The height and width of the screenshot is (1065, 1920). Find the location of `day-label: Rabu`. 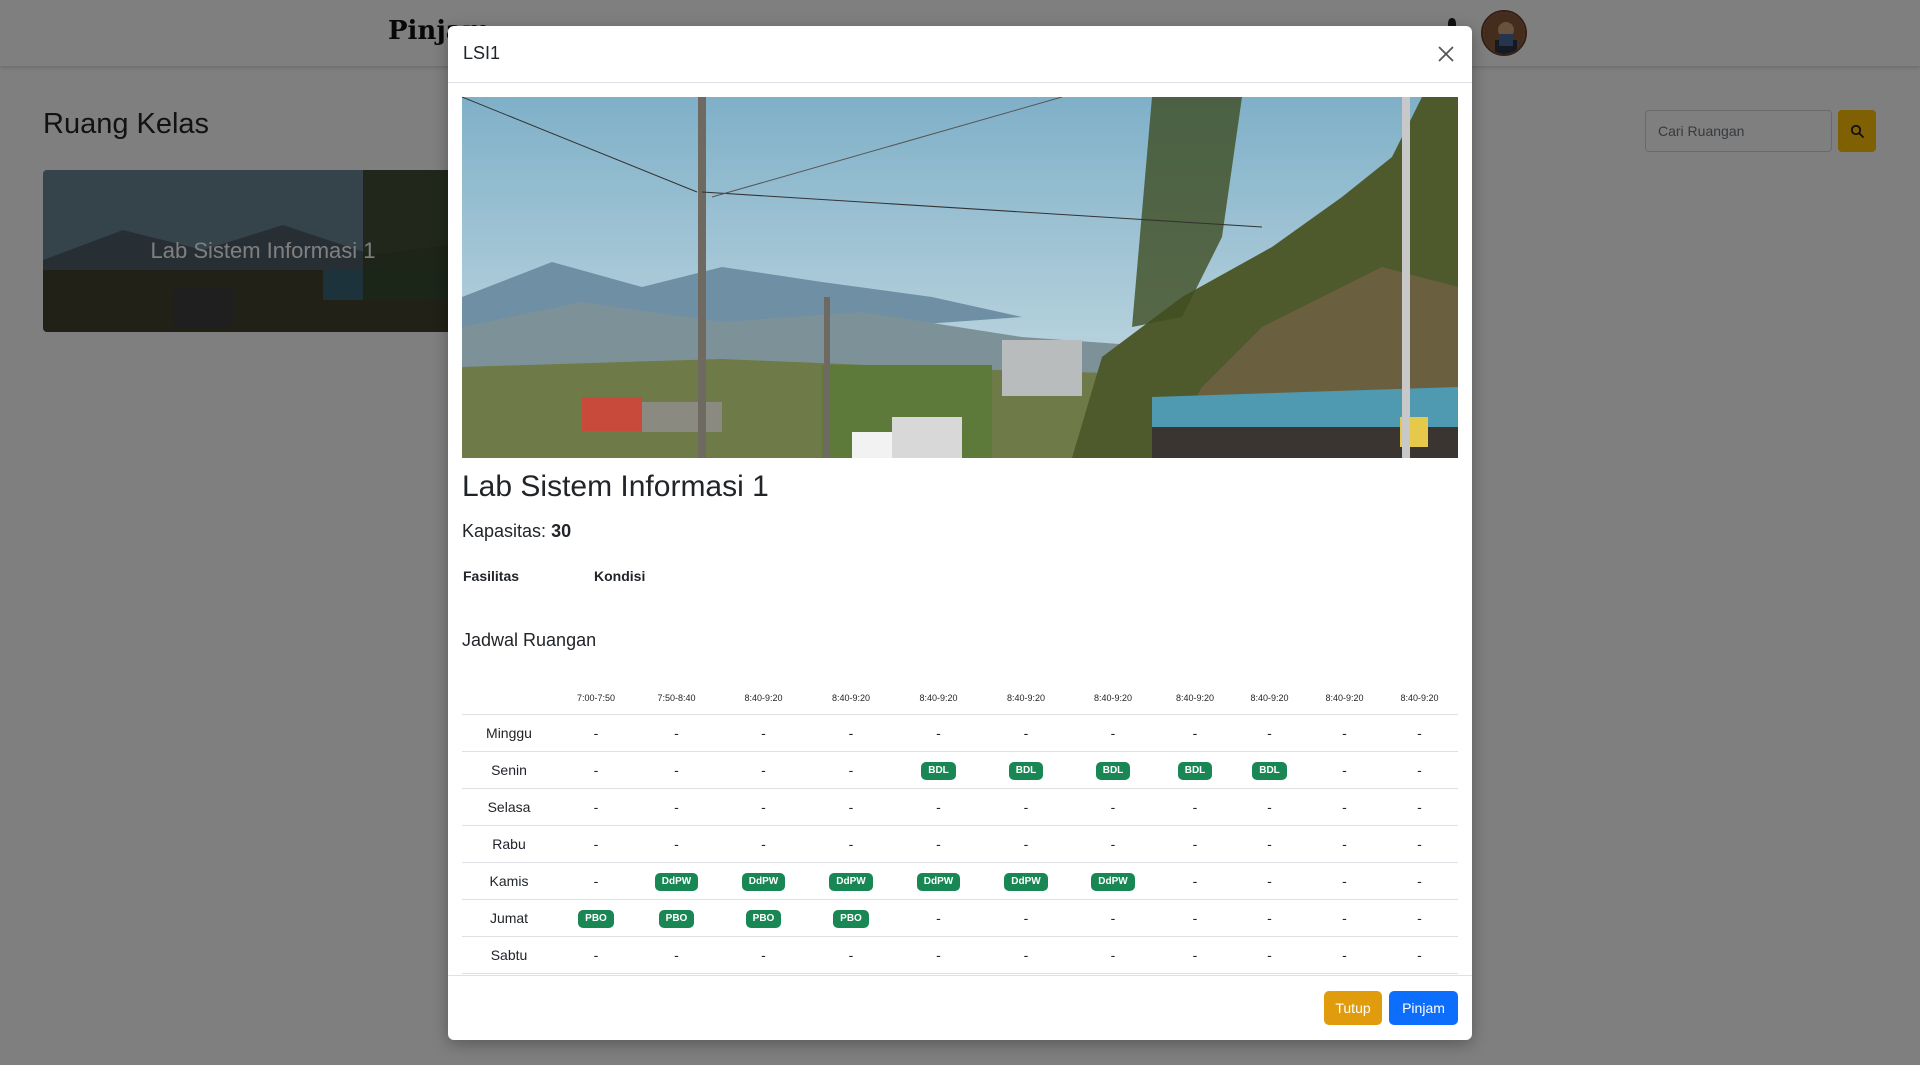

day-label: Rabu is located at coordinates (509, 844).